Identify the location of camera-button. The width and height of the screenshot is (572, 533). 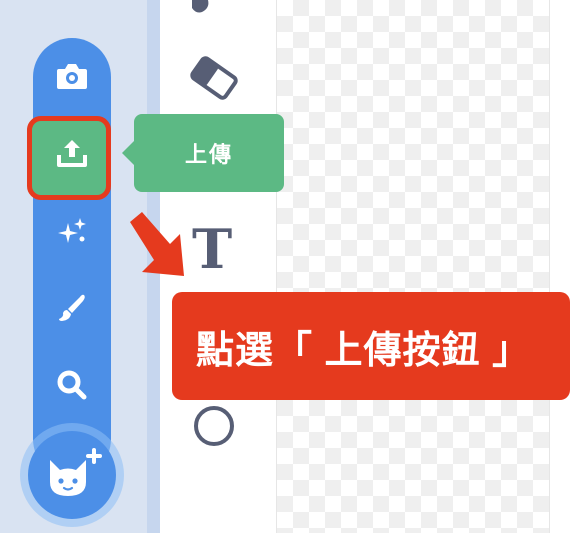
(72, 76).